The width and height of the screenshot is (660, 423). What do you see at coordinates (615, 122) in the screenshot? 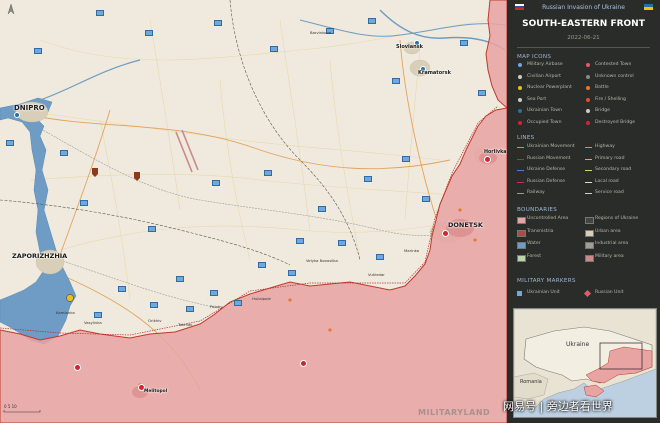
I see `legend-item-label: Destroyed Bridge` at bounding box center [615, 122].